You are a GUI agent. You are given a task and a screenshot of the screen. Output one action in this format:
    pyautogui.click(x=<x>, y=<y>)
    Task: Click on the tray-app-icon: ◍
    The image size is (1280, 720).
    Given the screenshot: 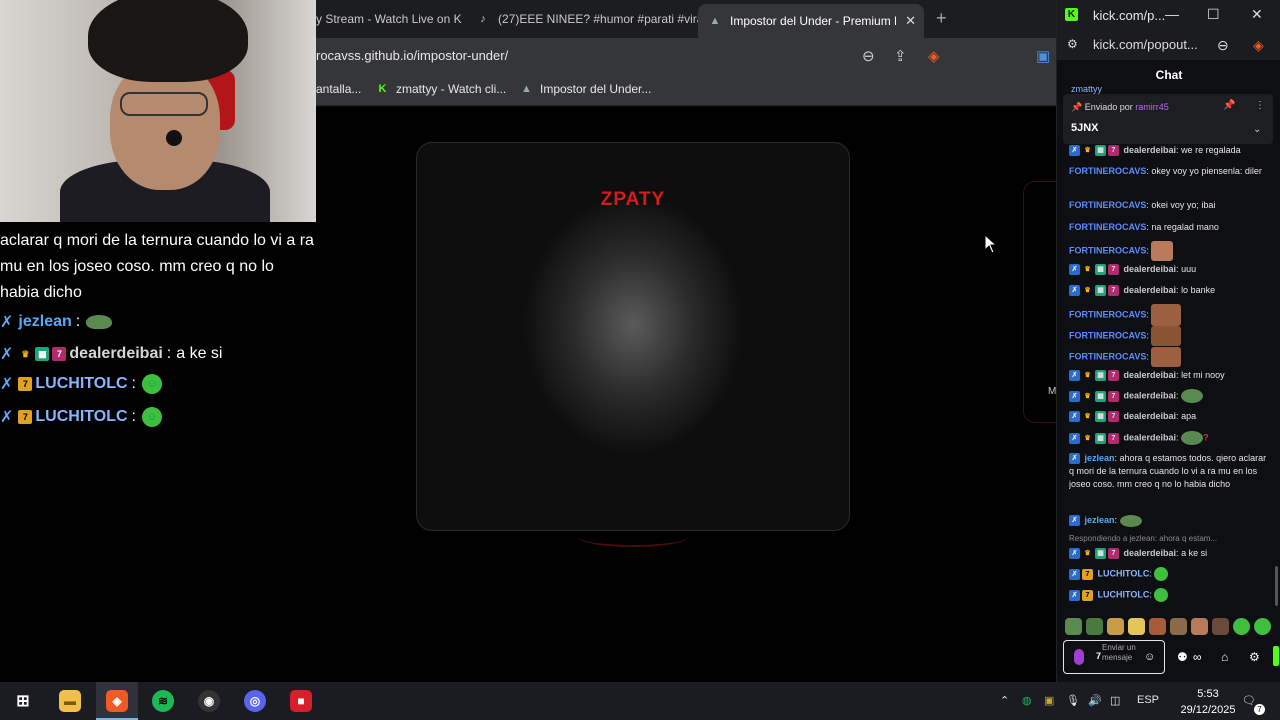 What is the action you would take?
    pyautogui.click(x=1027, y=700)
    